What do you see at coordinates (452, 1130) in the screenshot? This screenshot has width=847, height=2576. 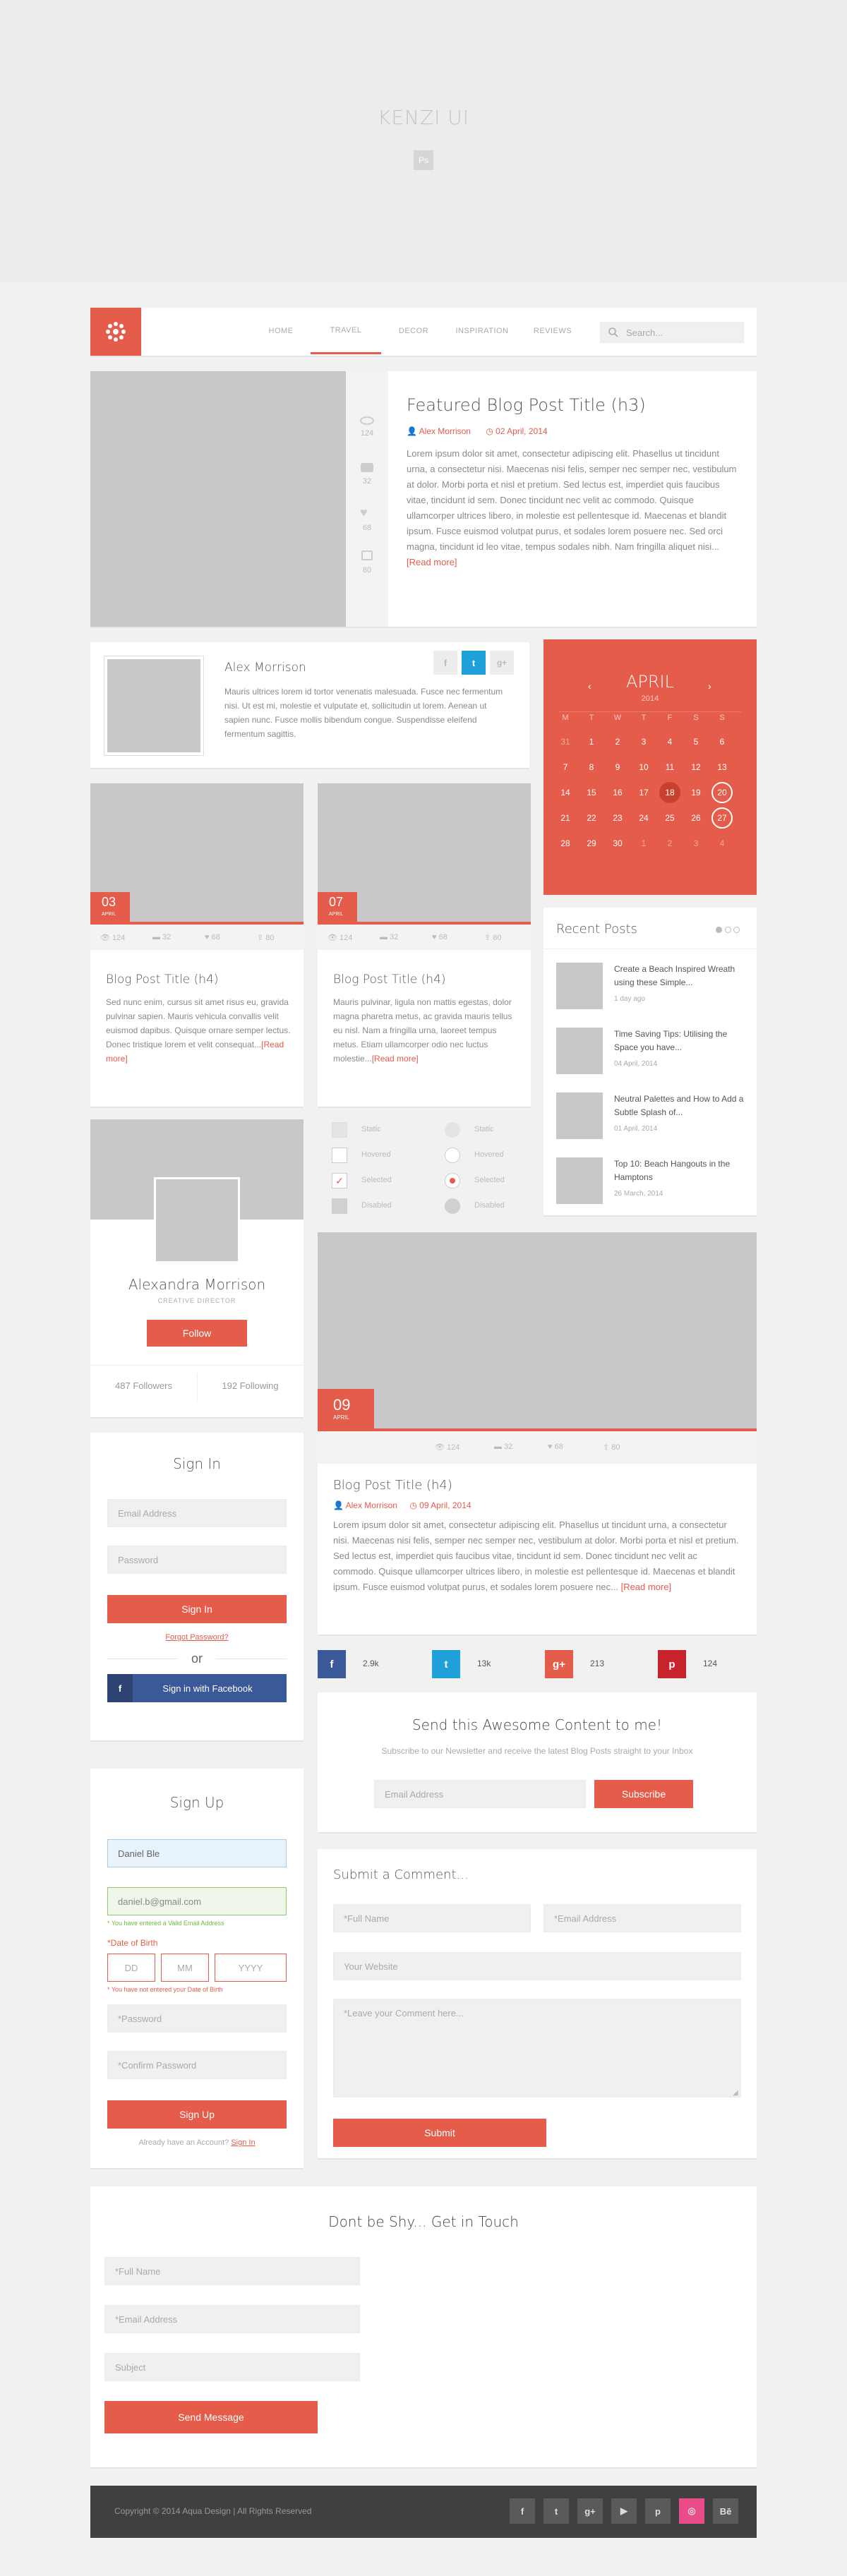 I see `radio-static` at bounding box center [452, 1130].